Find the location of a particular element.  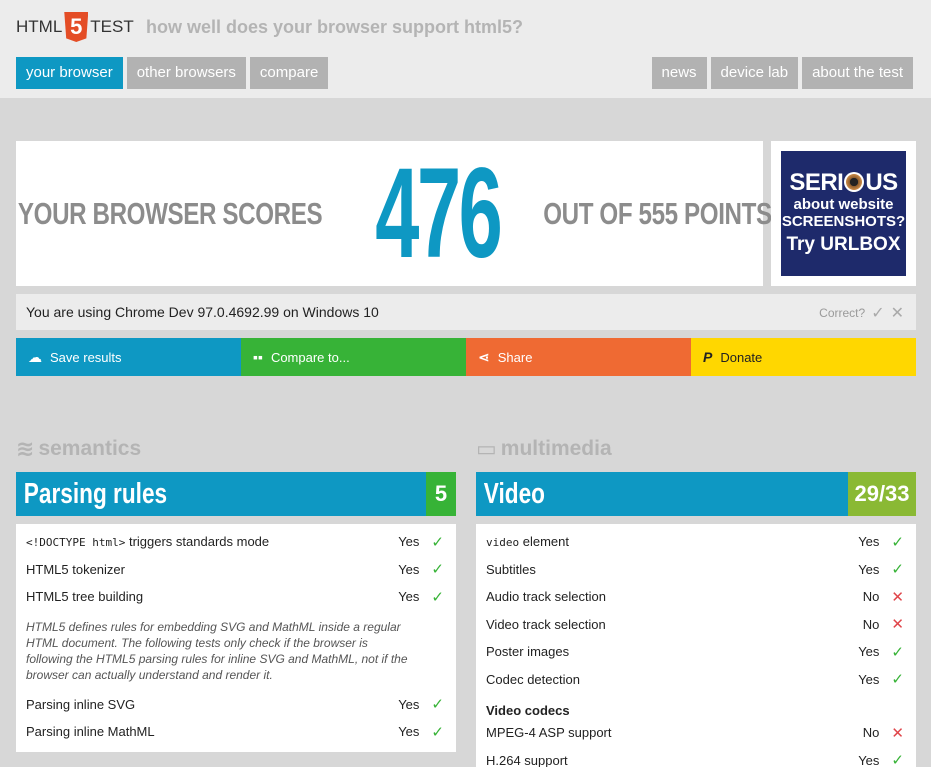

share-label: Share is located at coordinates (515, 357).